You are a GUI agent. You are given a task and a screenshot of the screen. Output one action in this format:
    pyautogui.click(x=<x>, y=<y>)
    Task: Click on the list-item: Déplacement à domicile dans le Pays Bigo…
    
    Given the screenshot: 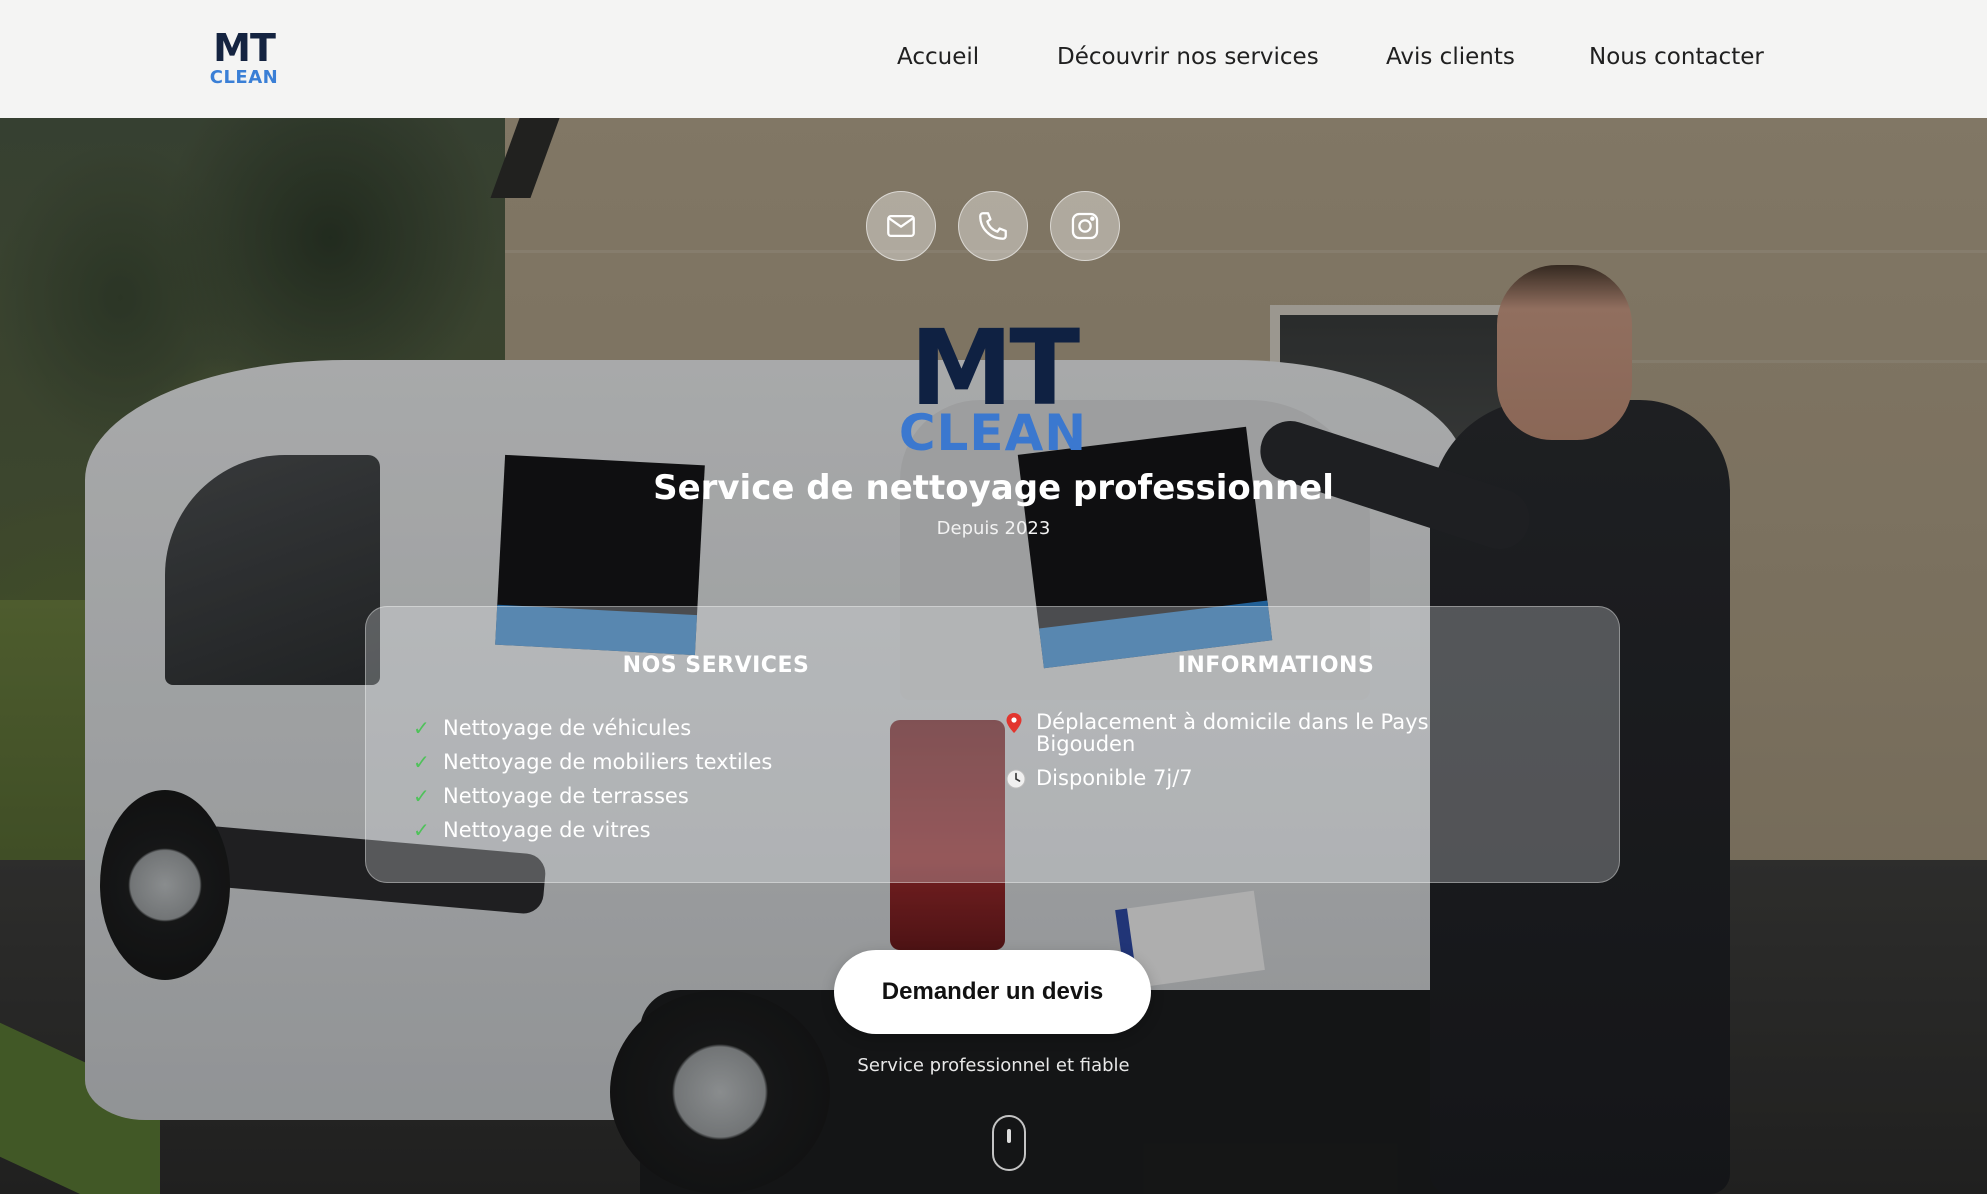 What is the action you would take?
    pyautogui.click(x=1246, y=733)
    